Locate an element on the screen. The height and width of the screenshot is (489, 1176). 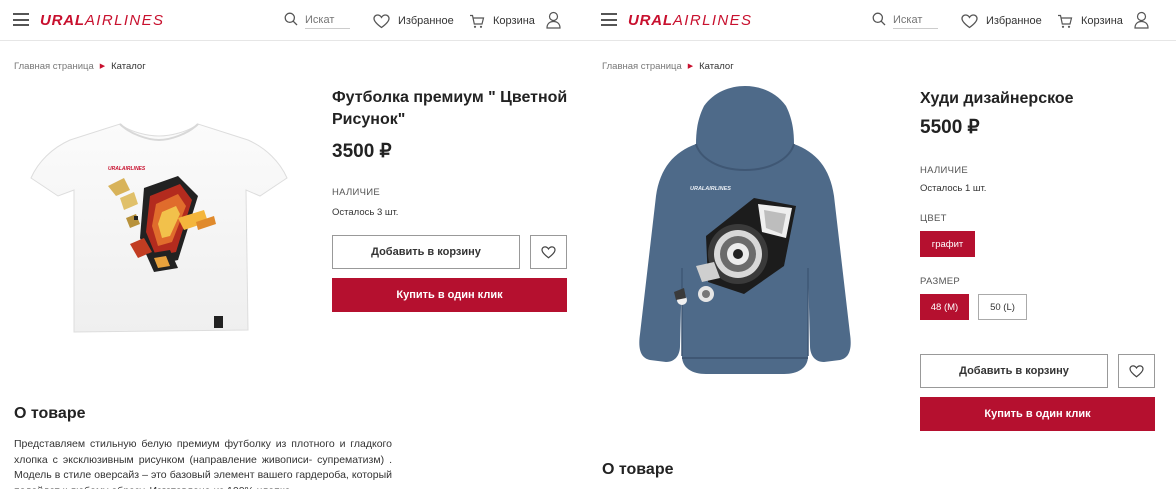
size-label: РАЗМЕР is located at coordinates (940, 281).